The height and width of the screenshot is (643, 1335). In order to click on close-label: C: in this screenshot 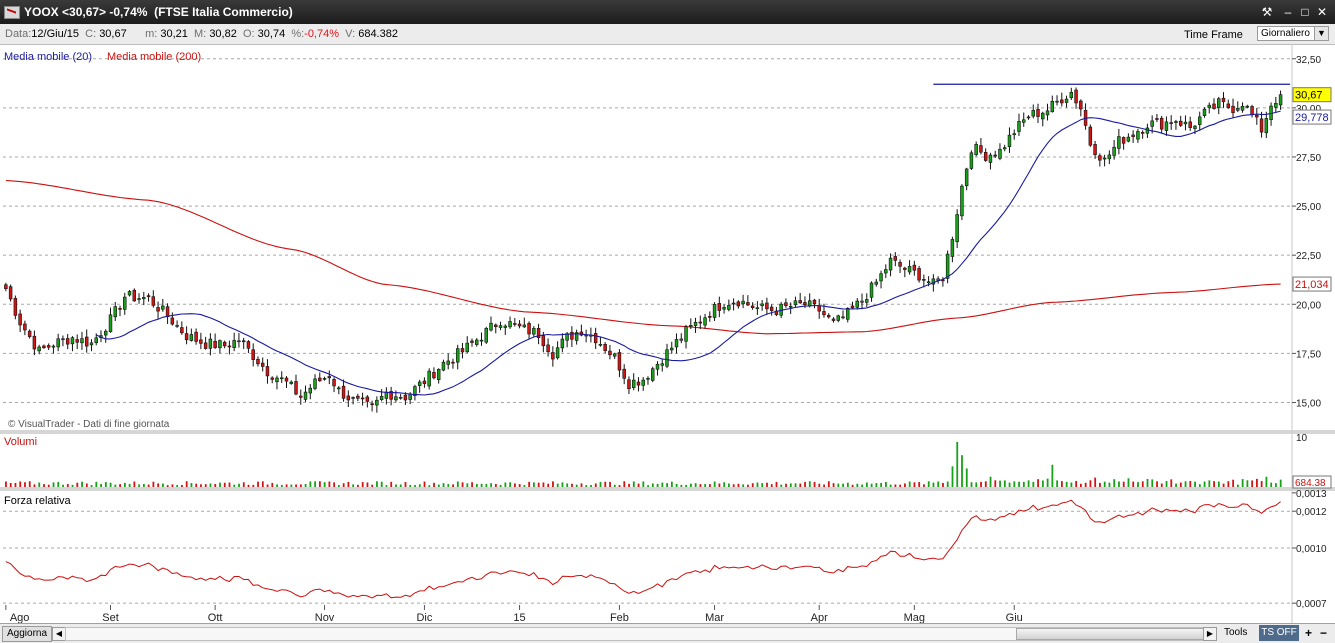, I will do `click(91, 34)`.